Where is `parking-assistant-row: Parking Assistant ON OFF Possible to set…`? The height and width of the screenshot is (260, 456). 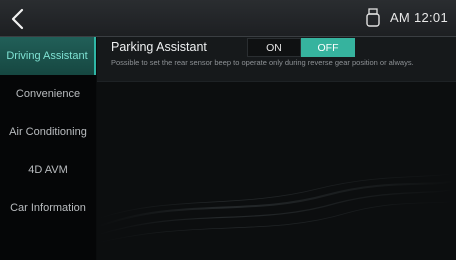 parking-assistant-row: Parking Assistant ON OFF Possible to set… is located at coordinates (276, 59).